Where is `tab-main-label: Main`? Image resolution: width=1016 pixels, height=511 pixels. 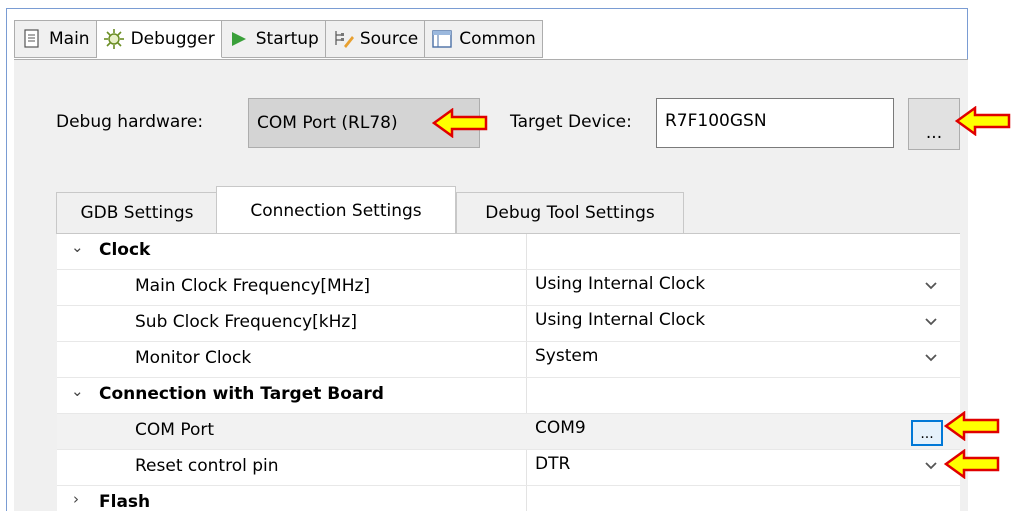
tab-main-label: Main is located at coordinates (69, 39).